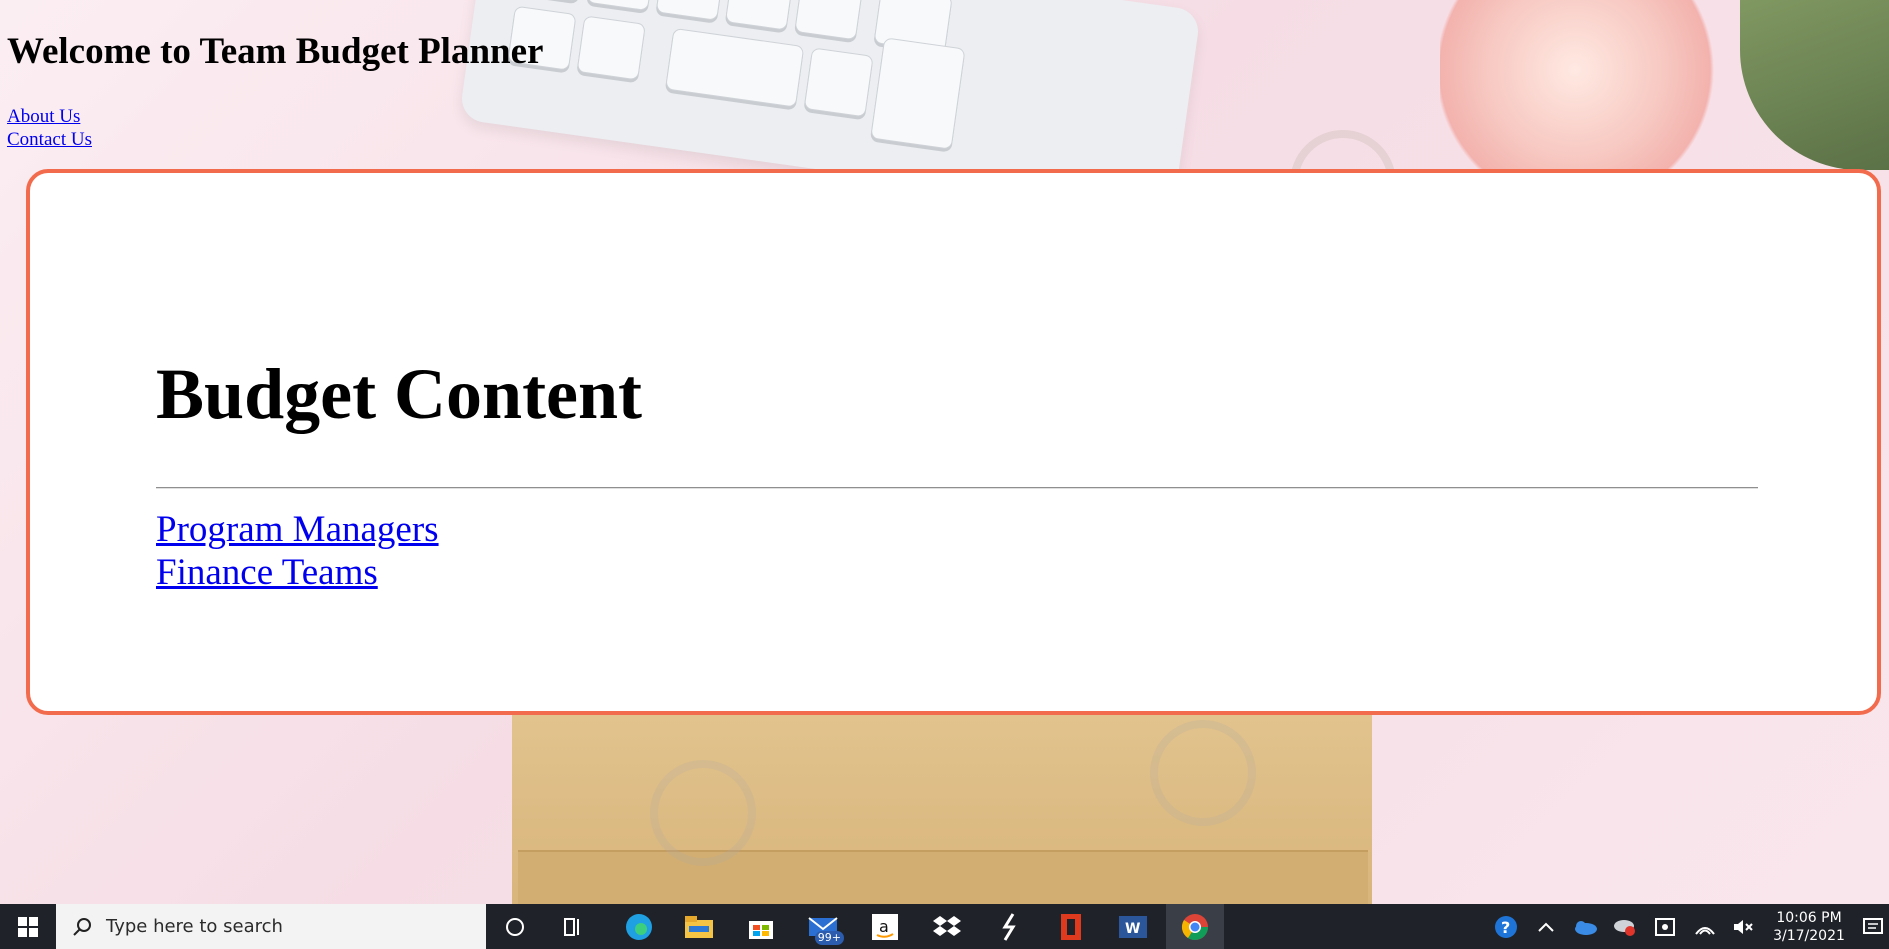  What do you see at coordinates (957, 488) in the screenshot?
I see `divider` at bounding box center [957, 488].